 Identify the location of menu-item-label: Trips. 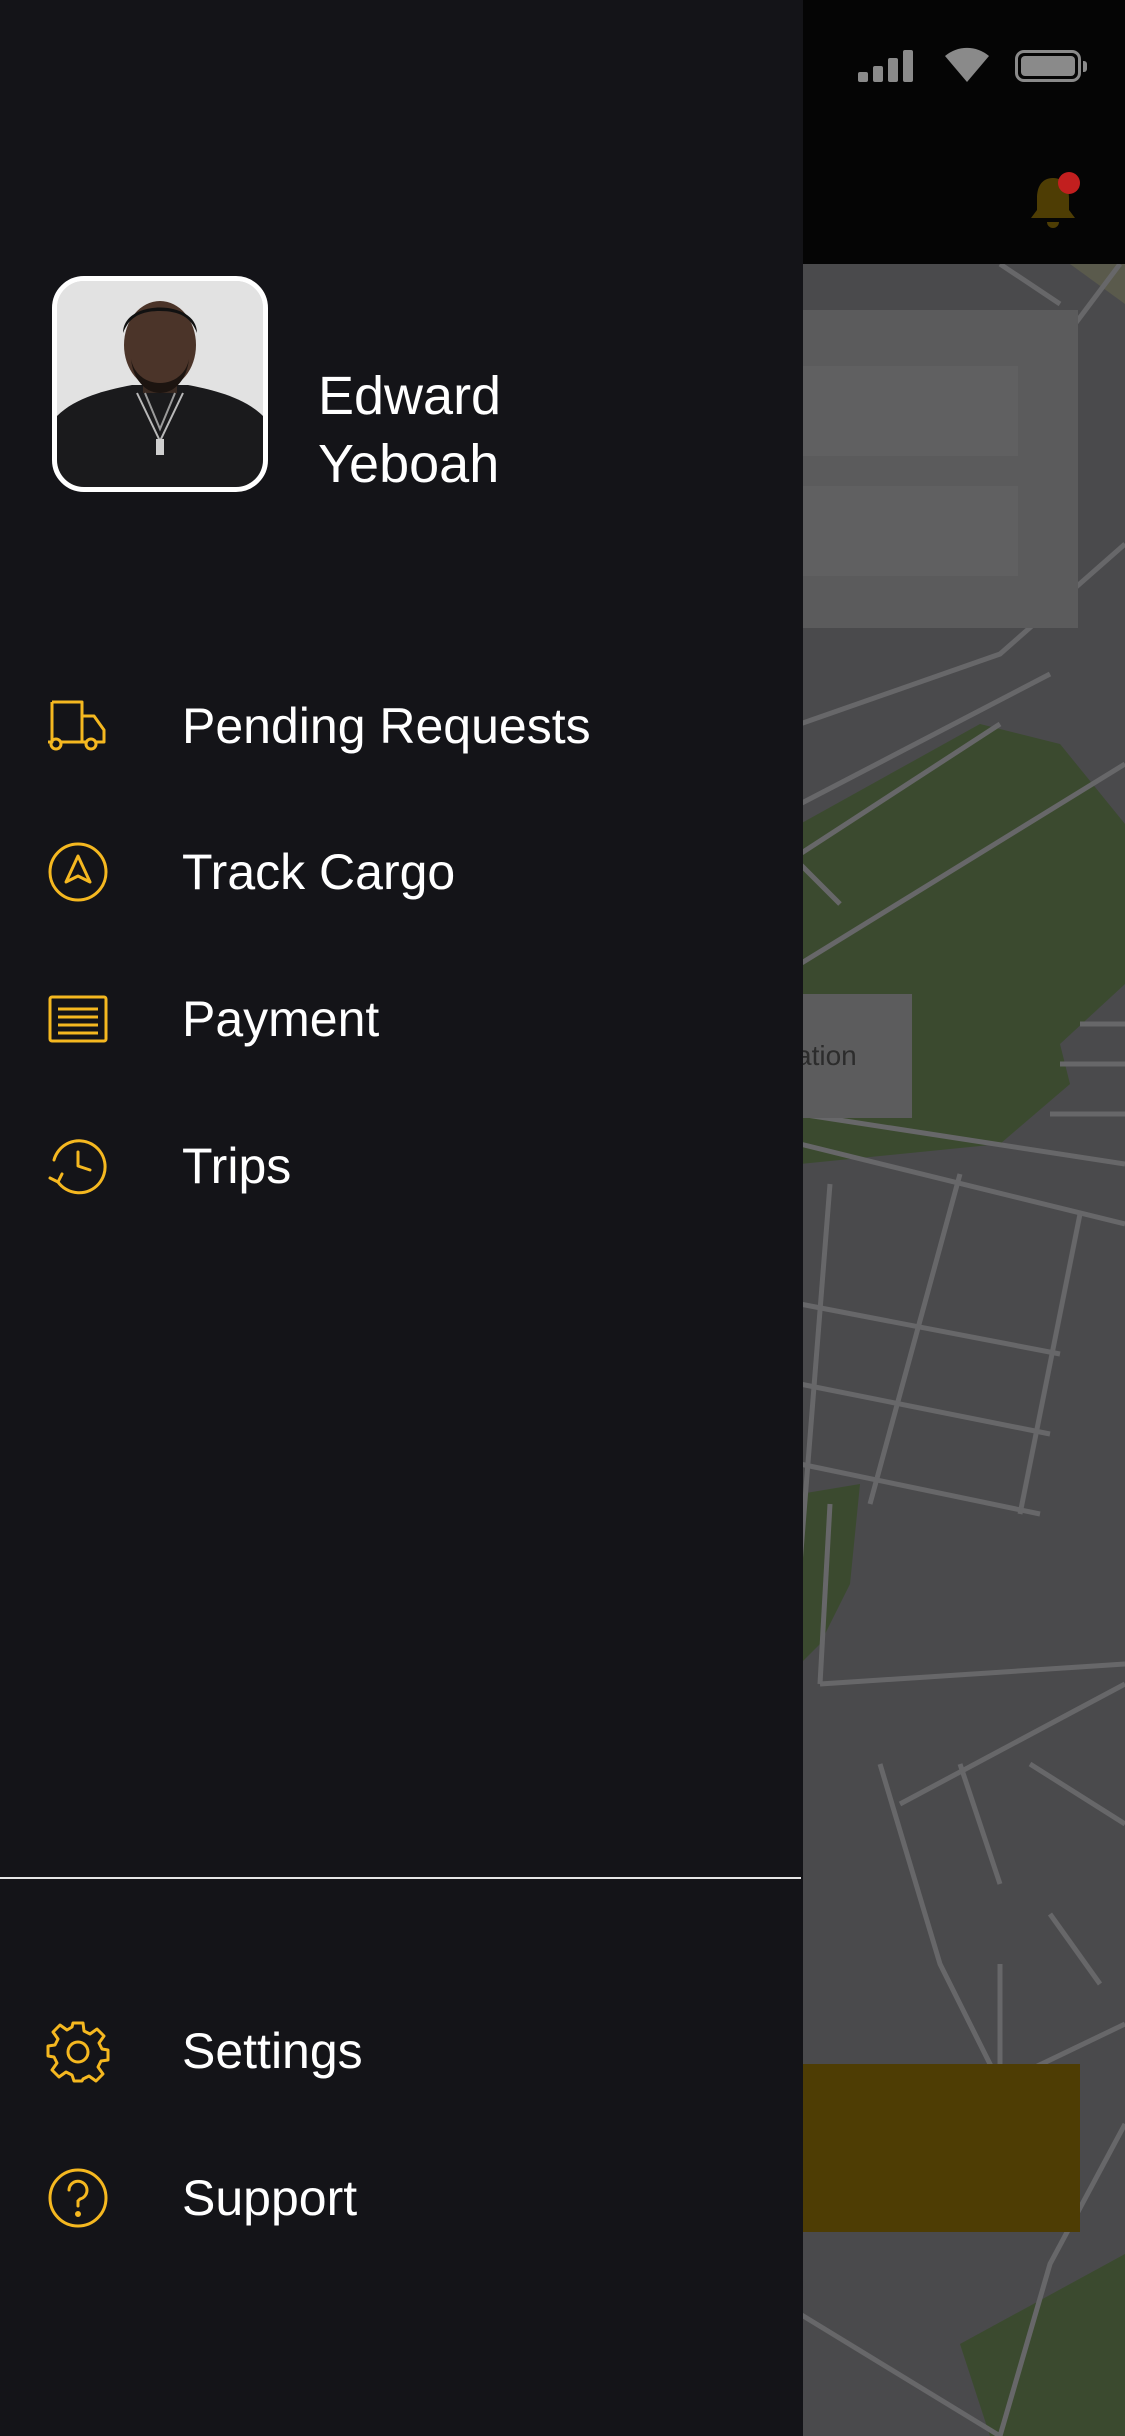
(237, 1166).